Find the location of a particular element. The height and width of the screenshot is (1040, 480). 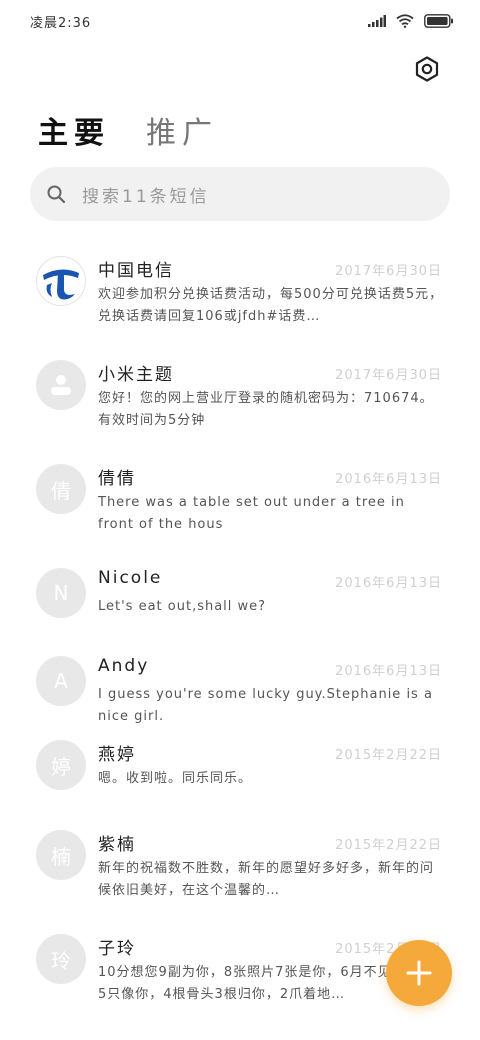

sender-name: 中国电信 is located at coordinates (136, 271).